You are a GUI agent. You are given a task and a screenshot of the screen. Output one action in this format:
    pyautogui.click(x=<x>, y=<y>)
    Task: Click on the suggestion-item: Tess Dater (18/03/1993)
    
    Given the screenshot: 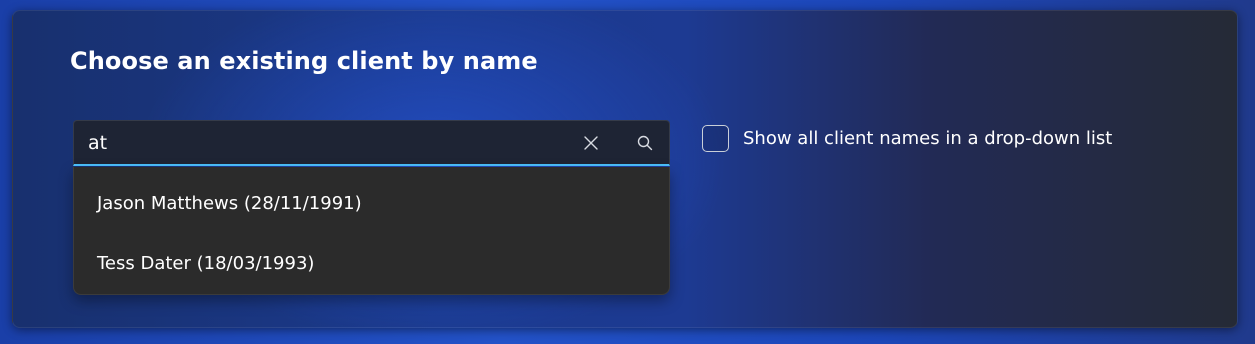 What is the action you would take?
    pyautogui.click(x=371, y=263)
    